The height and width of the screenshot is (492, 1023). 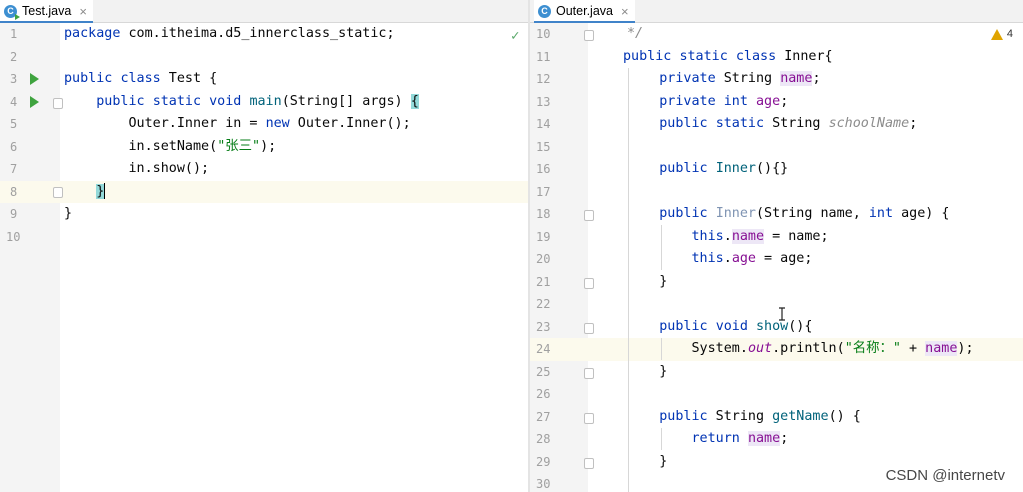 What do you see at coordinates (945, 475) in the screenshot?
I see `watermark: CSDN @internetv` at bounding box center [945, 475].